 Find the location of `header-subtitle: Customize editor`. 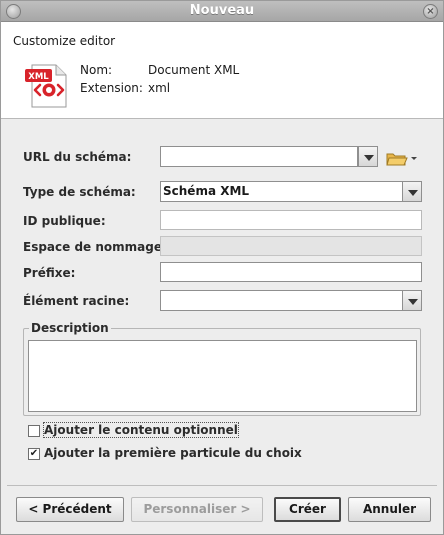

header-subtitle: Customize editor is located at coordinates (64, 41).